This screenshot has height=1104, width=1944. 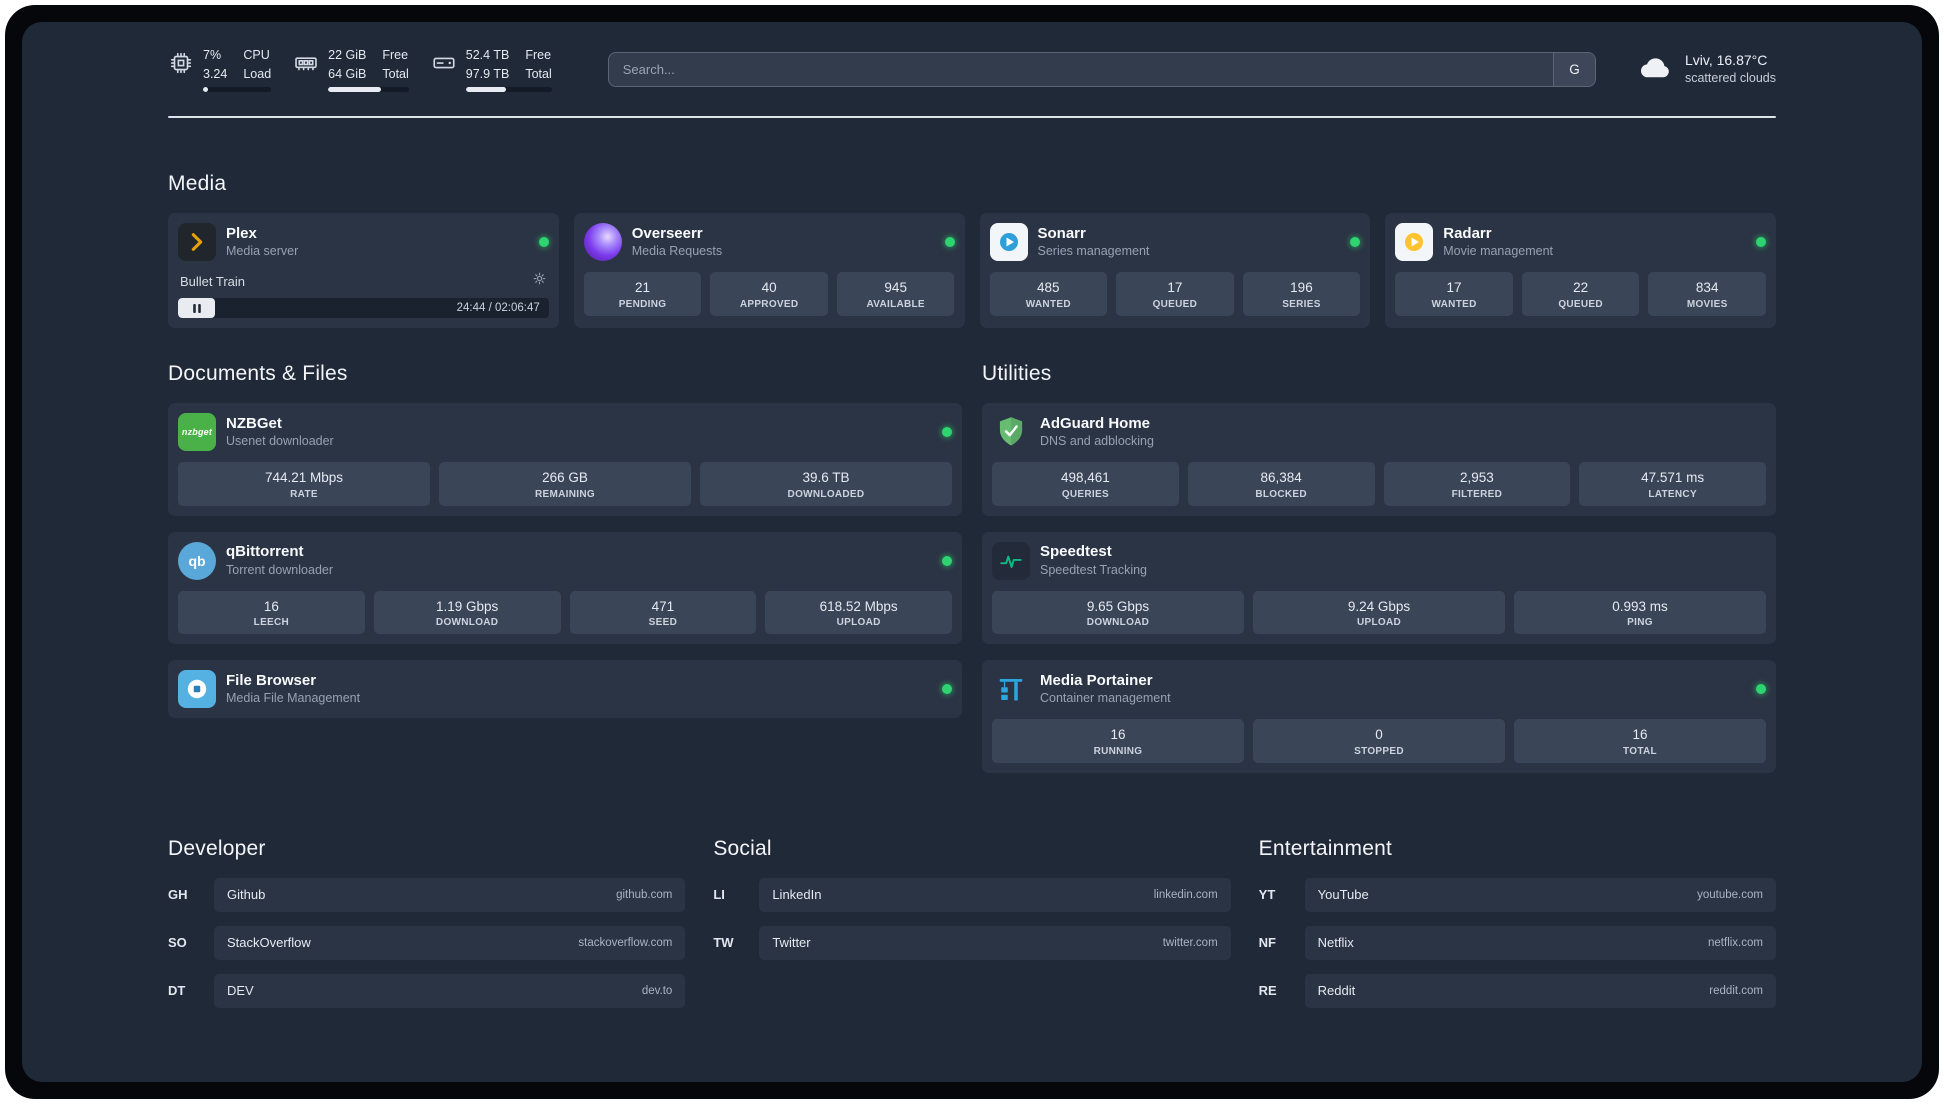 I want to click on stat-label: RUNNING, so click(x=1118, y=751).